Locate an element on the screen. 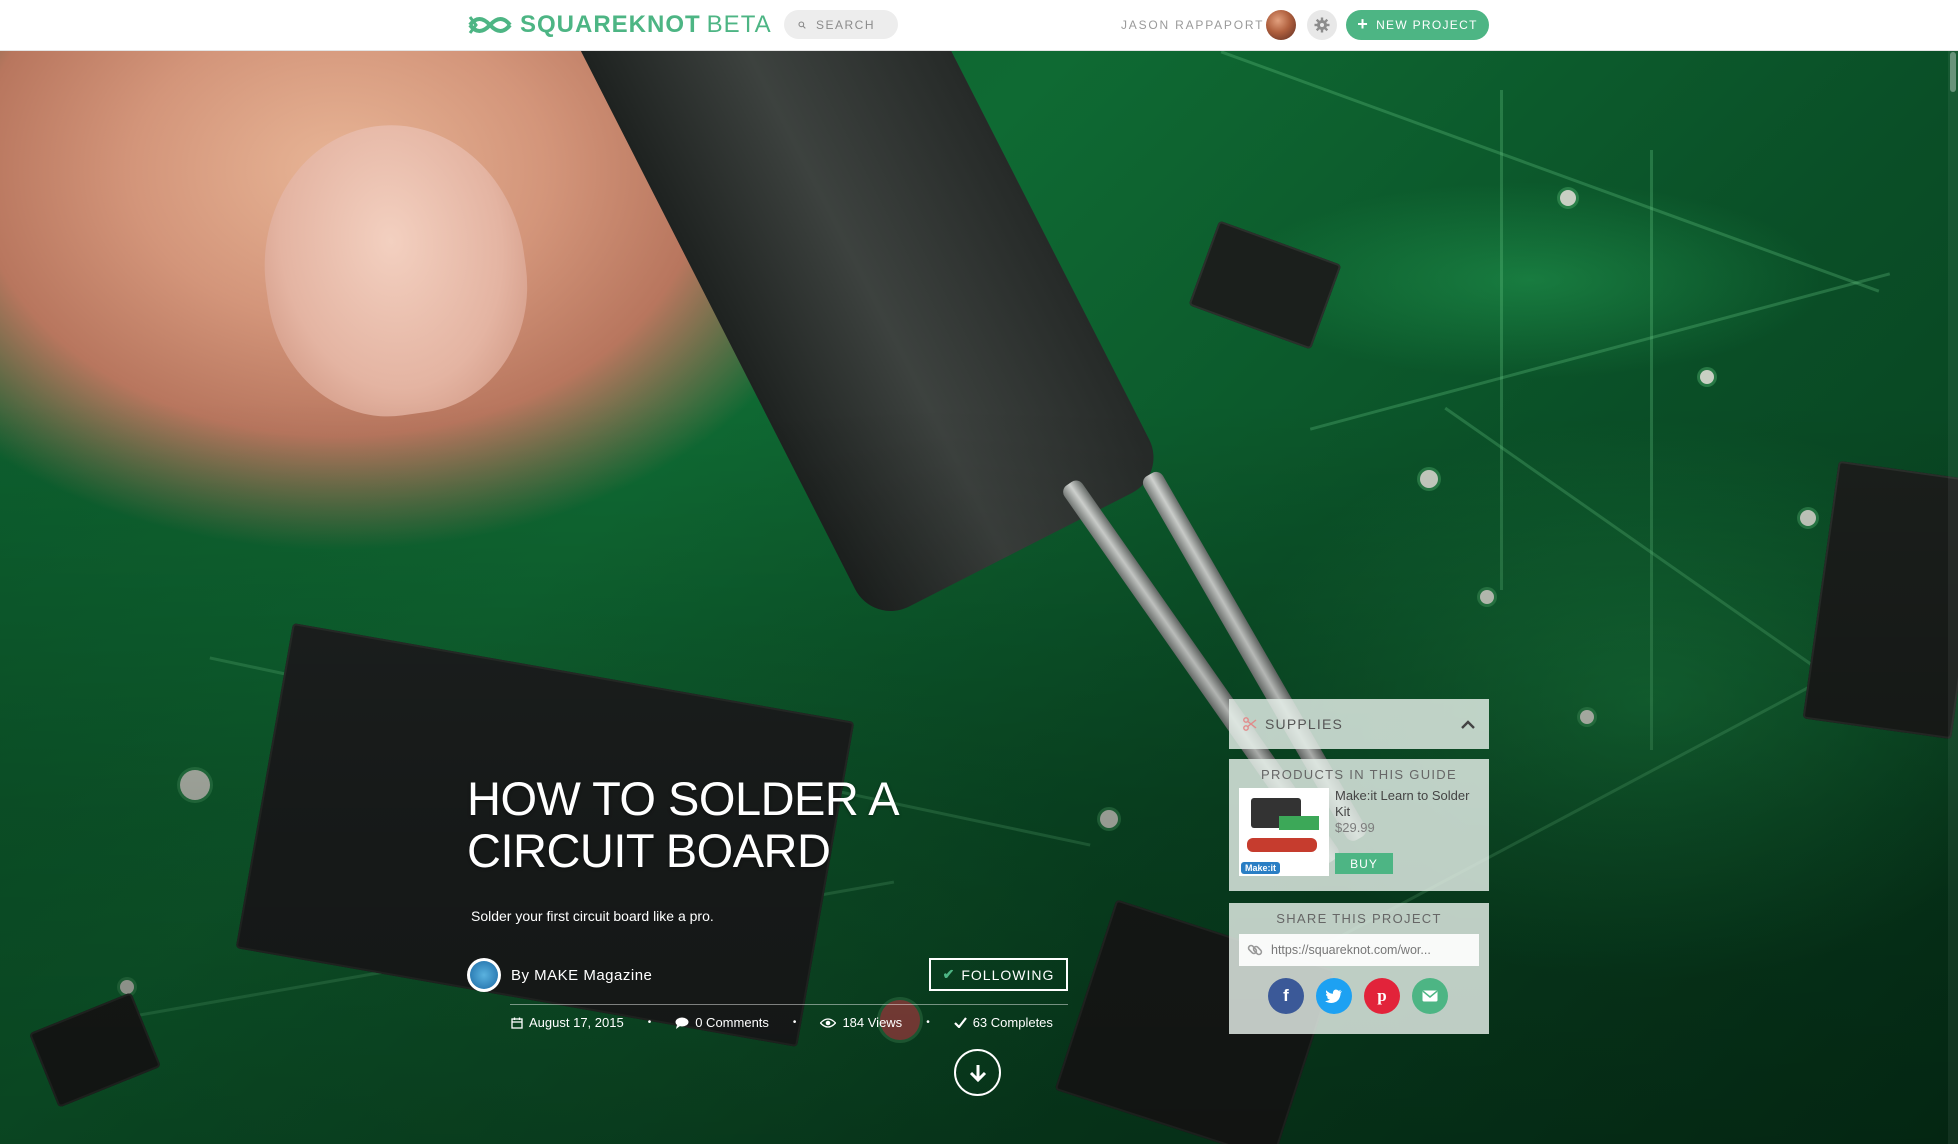 The image size is (1958, 1144). logo-beta: BETA is located at coordinates (739, 24).